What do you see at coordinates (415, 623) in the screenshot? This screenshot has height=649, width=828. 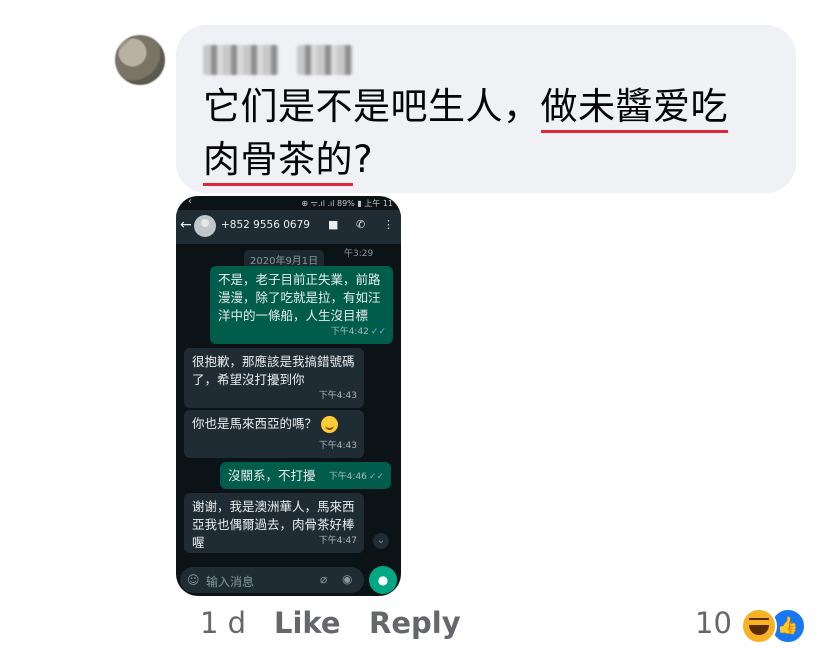 I see `reply-button: Reply` at bounding box center [415, 623].